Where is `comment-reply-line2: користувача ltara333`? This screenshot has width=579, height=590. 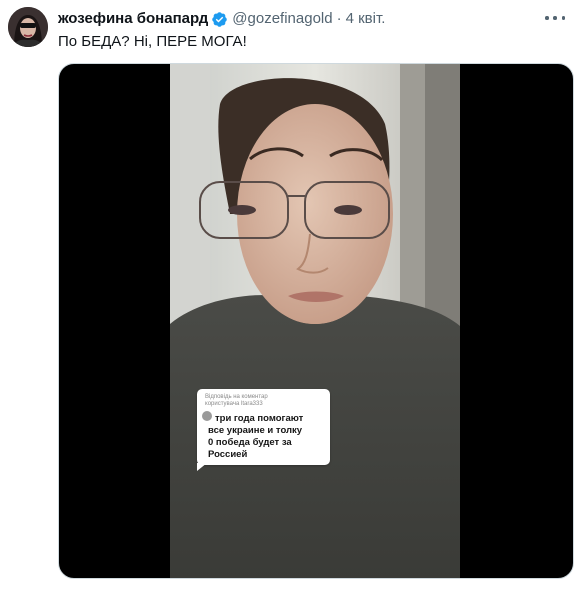
comment-reply-line2: користувача ltara333 is located at coordinates (234, 404).